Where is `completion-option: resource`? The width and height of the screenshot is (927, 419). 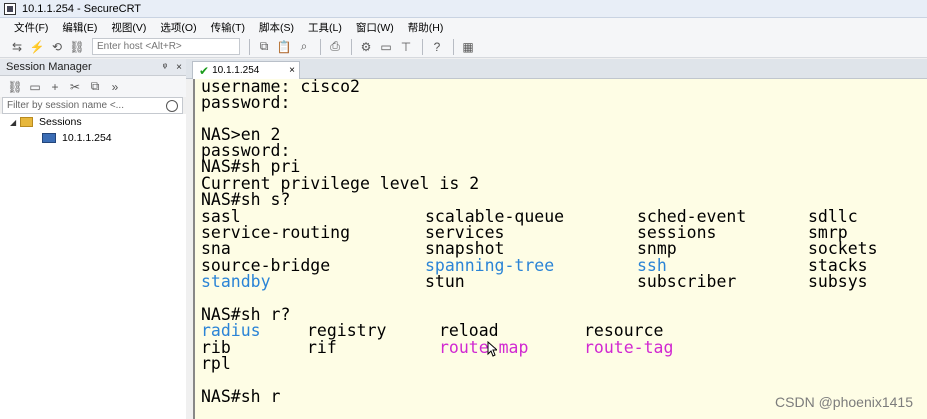
completion-option: resource is located at coordinates (624, 330).